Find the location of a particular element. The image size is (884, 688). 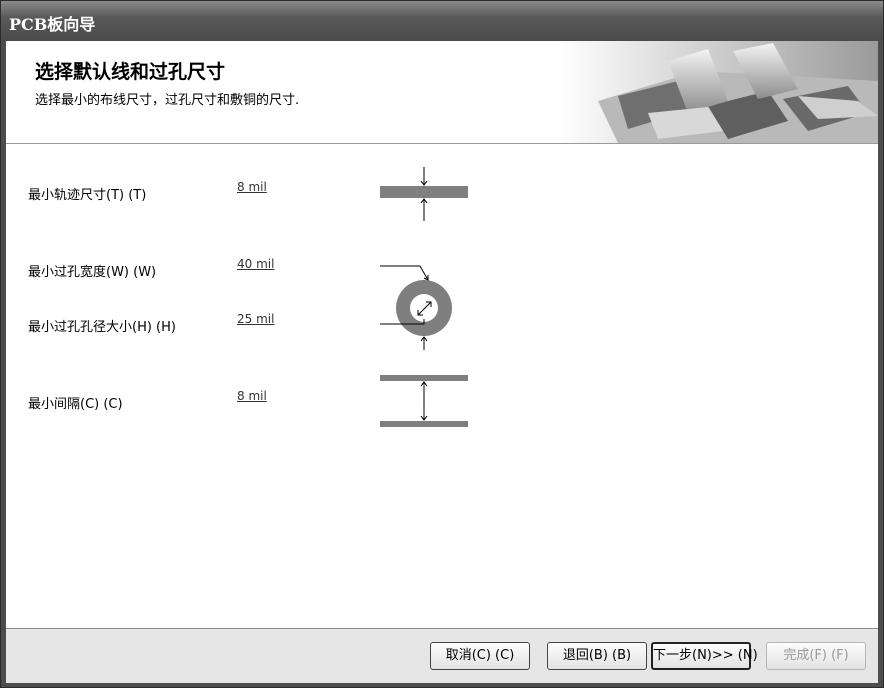

min-via-width-label: 最小过孔宽度(W) (W) is located at coordinates (92, 272).